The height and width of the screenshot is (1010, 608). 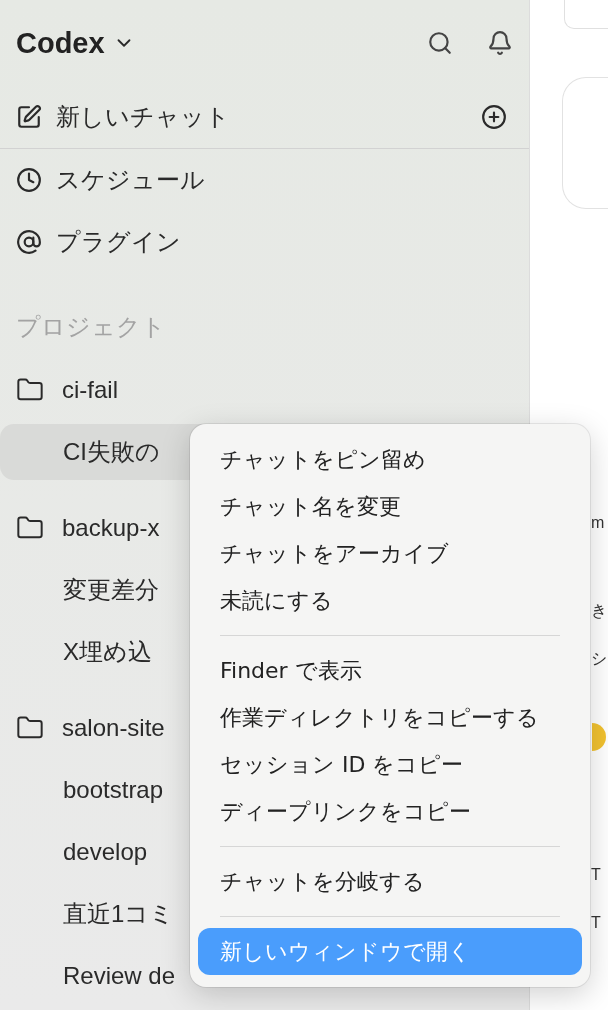 I want to click on menu-item: チャットを分岐する, so click(x=390, y=881).